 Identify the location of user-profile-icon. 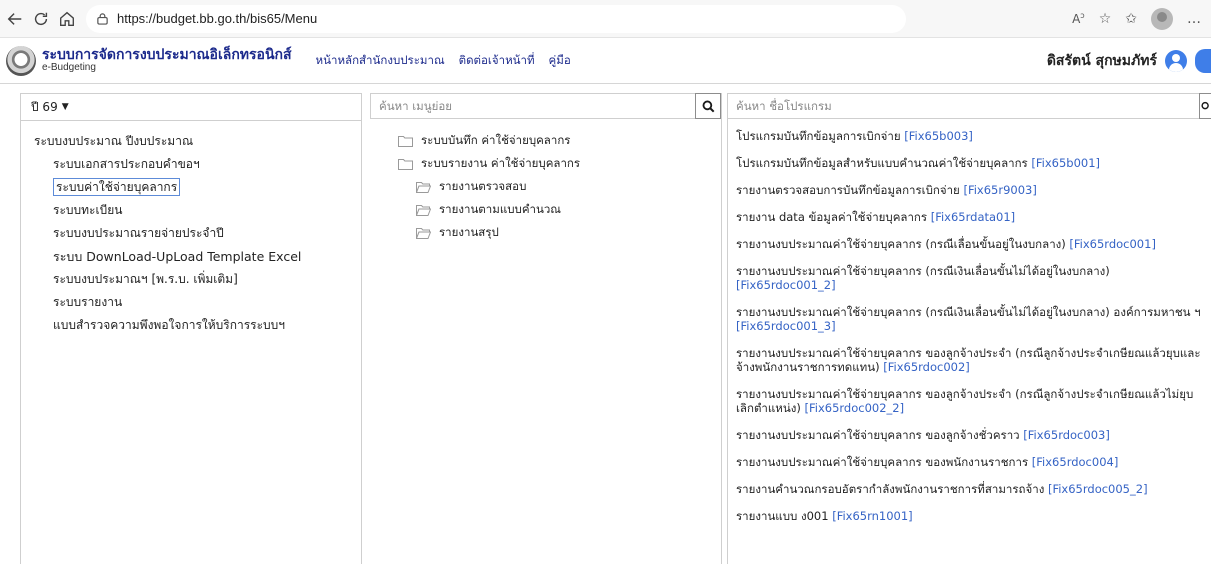
(1176, 60).